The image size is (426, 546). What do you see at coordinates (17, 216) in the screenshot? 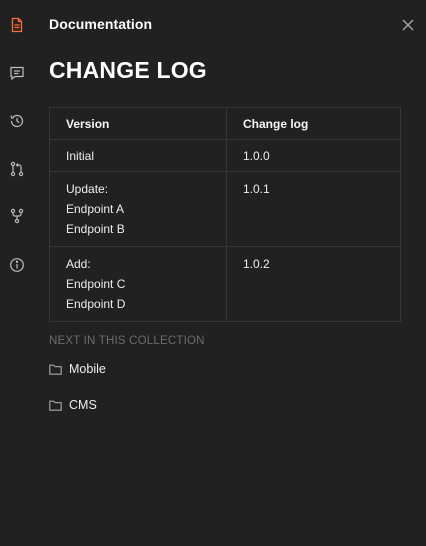
I see `fork-icon` at bounding box center [17, 216].